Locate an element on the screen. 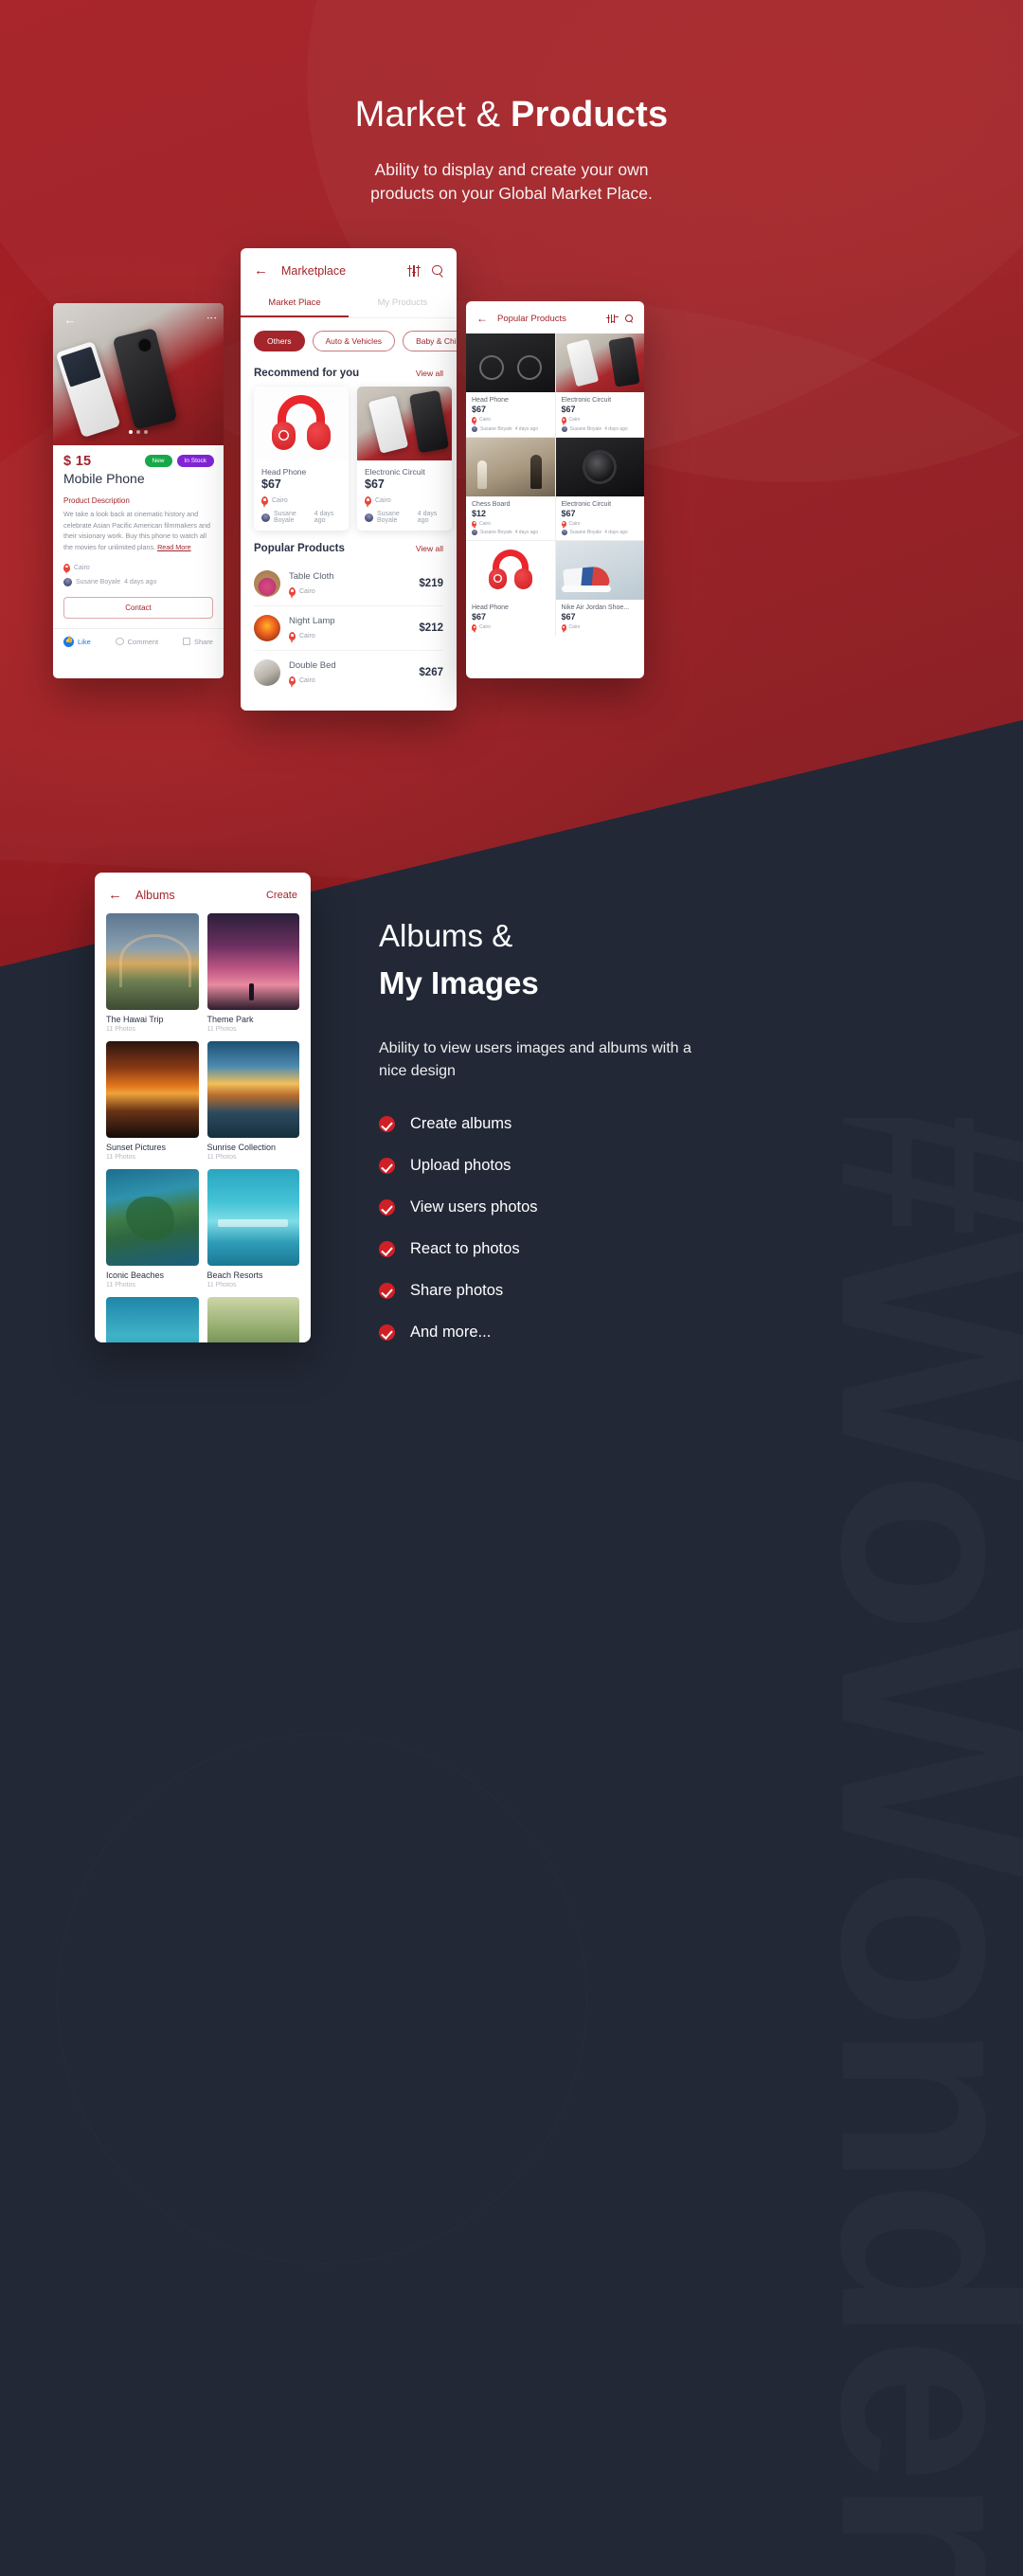  recommend-section-header: Recommend for you View all is located at coordinates (349, 371).